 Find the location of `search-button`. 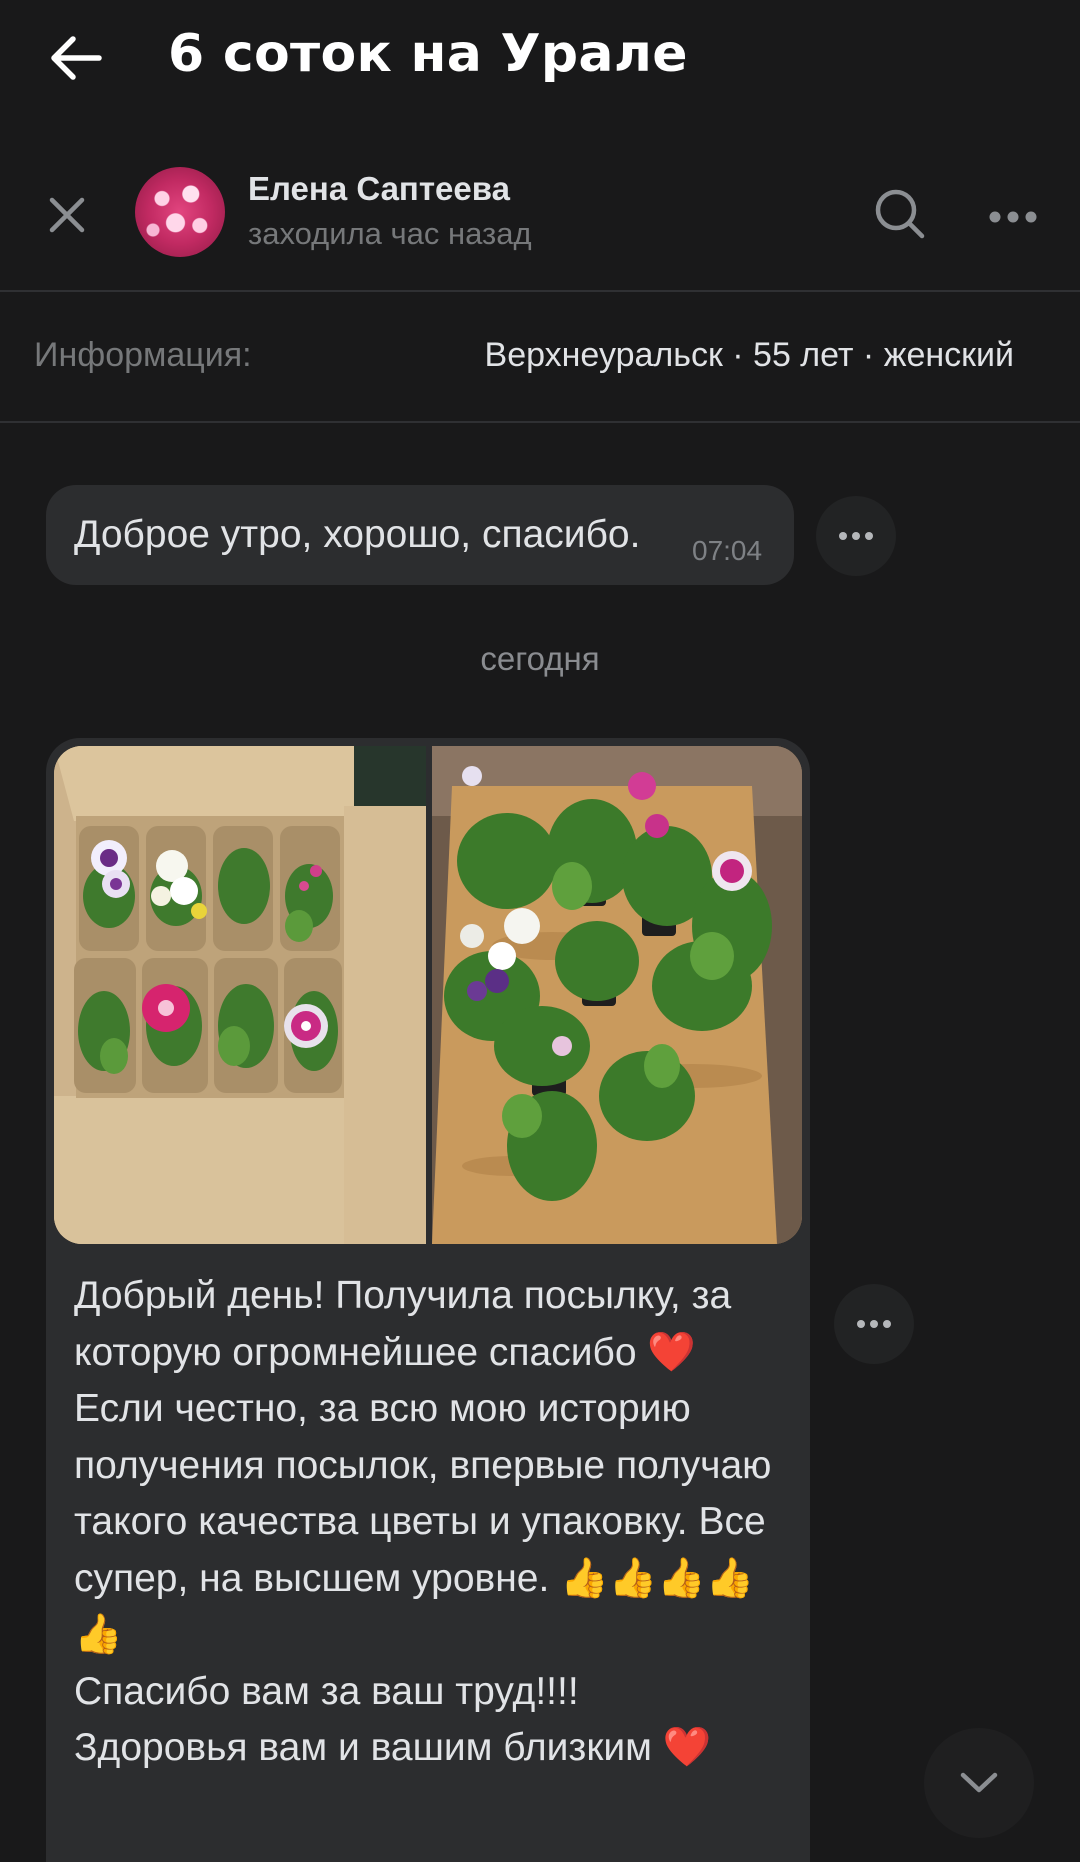

search-button is located at coordinates (900, 214).